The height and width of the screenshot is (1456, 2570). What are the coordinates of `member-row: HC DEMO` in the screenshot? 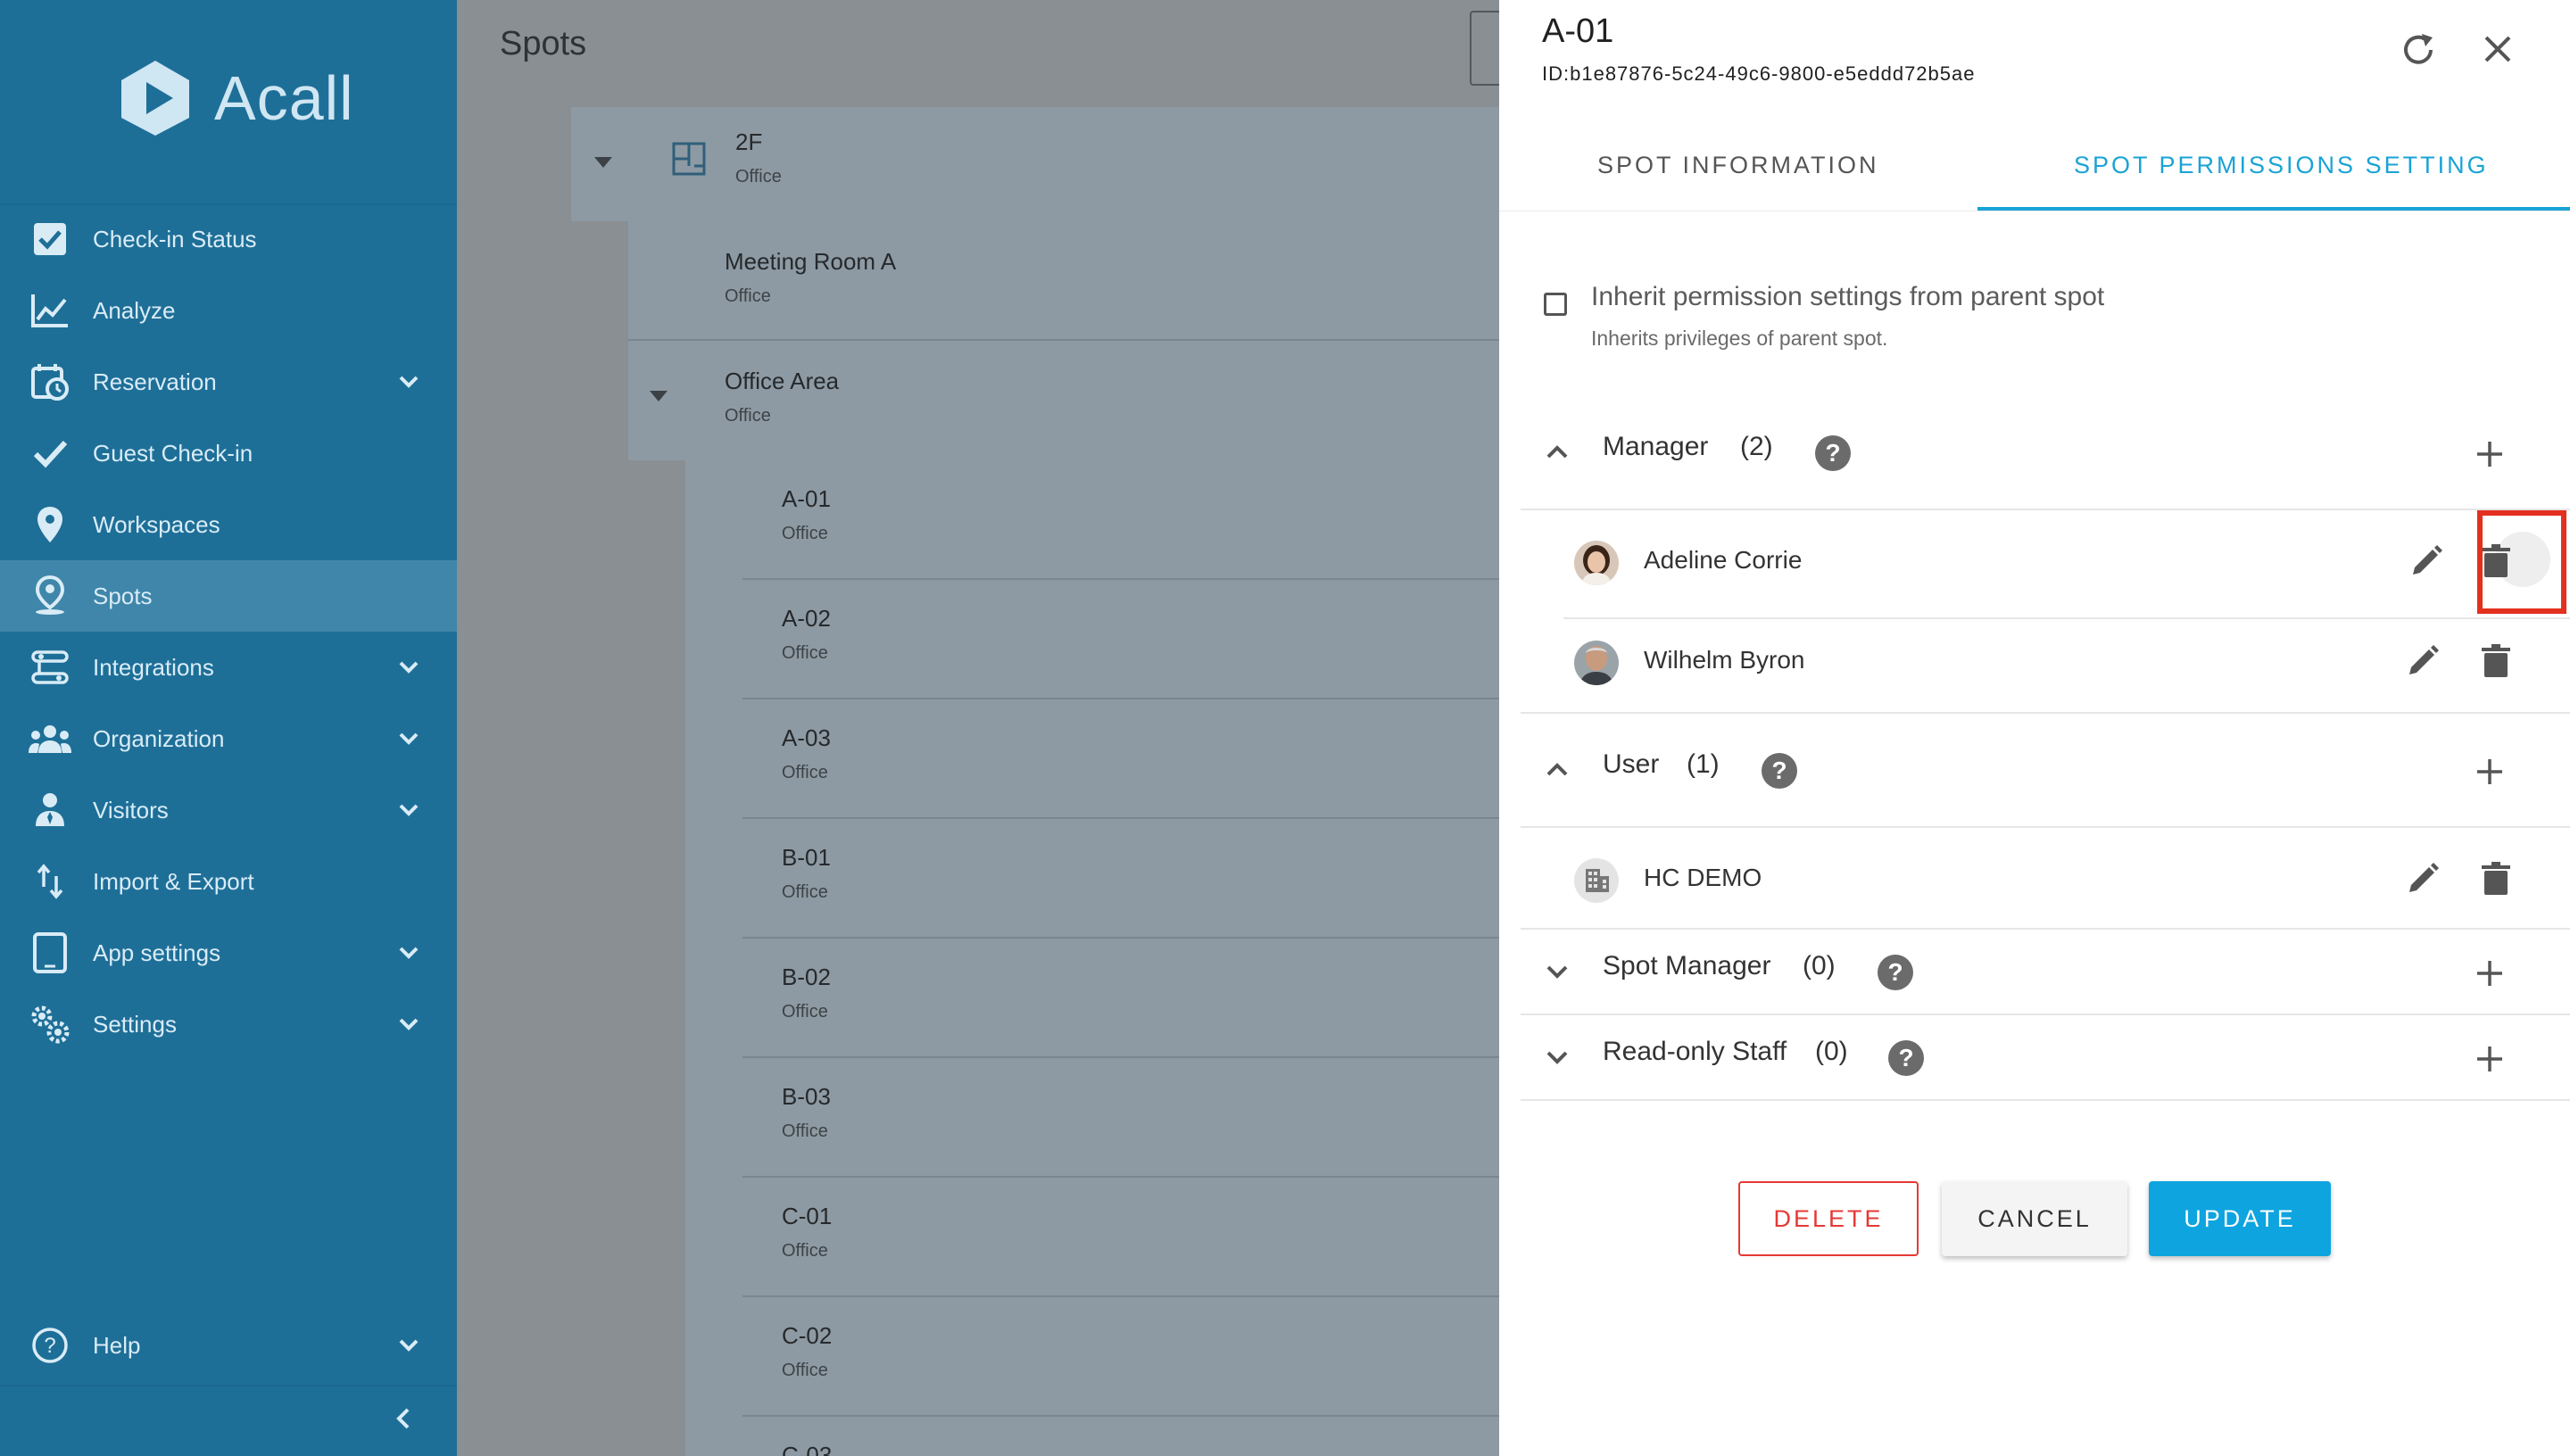 It's located at (2034, 881).